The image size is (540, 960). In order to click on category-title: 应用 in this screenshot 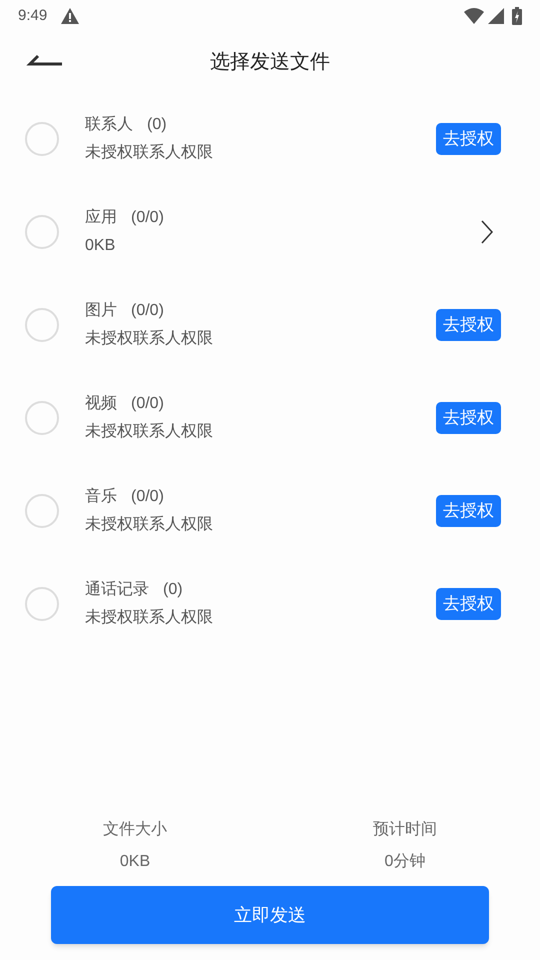, I will do `click(101, 218)`.